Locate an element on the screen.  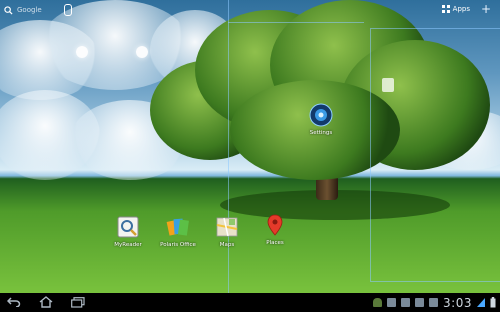
search-label: Google is located at coordinates (29, 10).